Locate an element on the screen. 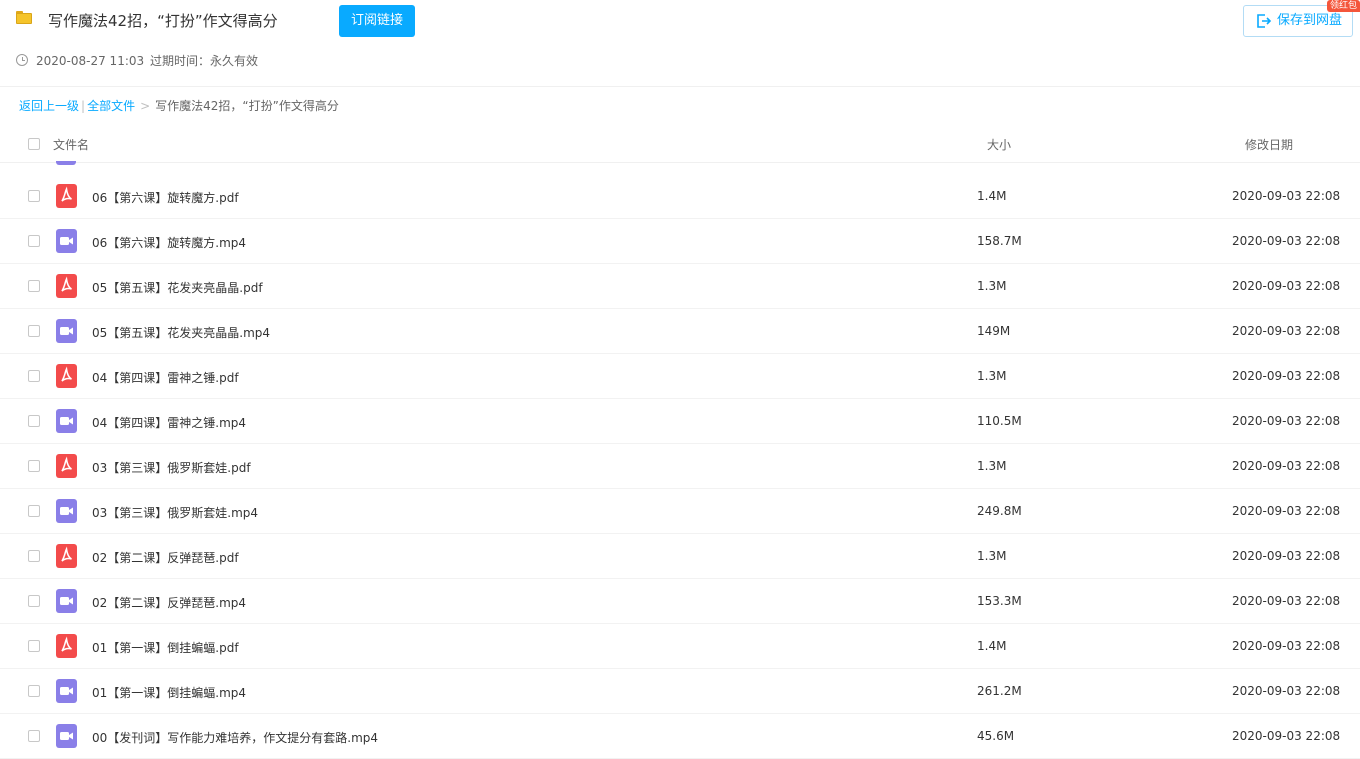 This screenshot has height=759, width=1360. save-export-icon is located at coordinates (1264, 21).